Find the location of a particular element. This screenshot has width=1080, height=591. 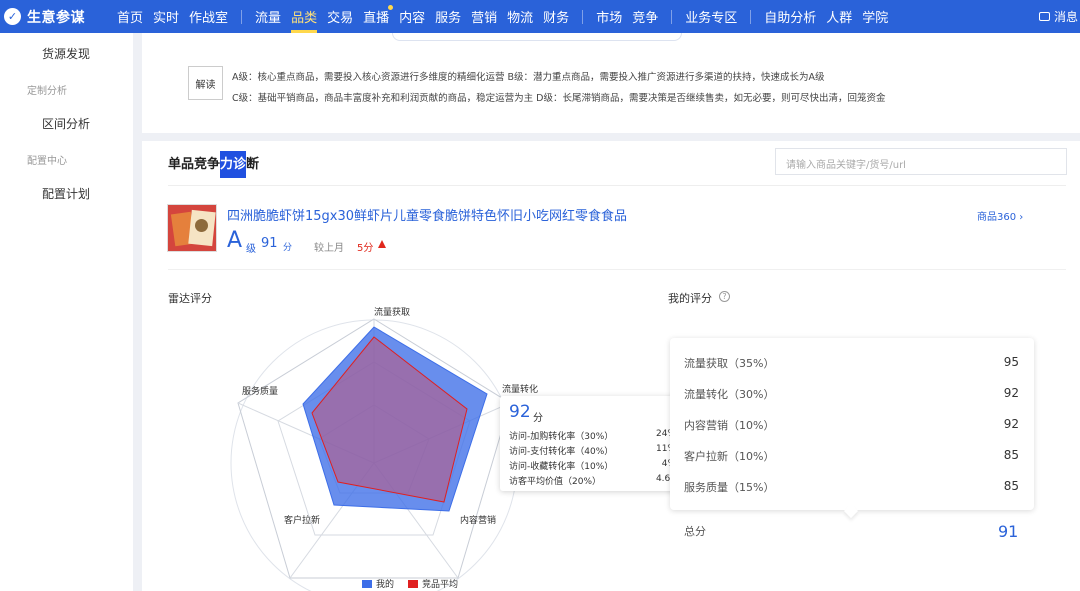

nav-live-label: 直播 is located at coordinates (376, 18).